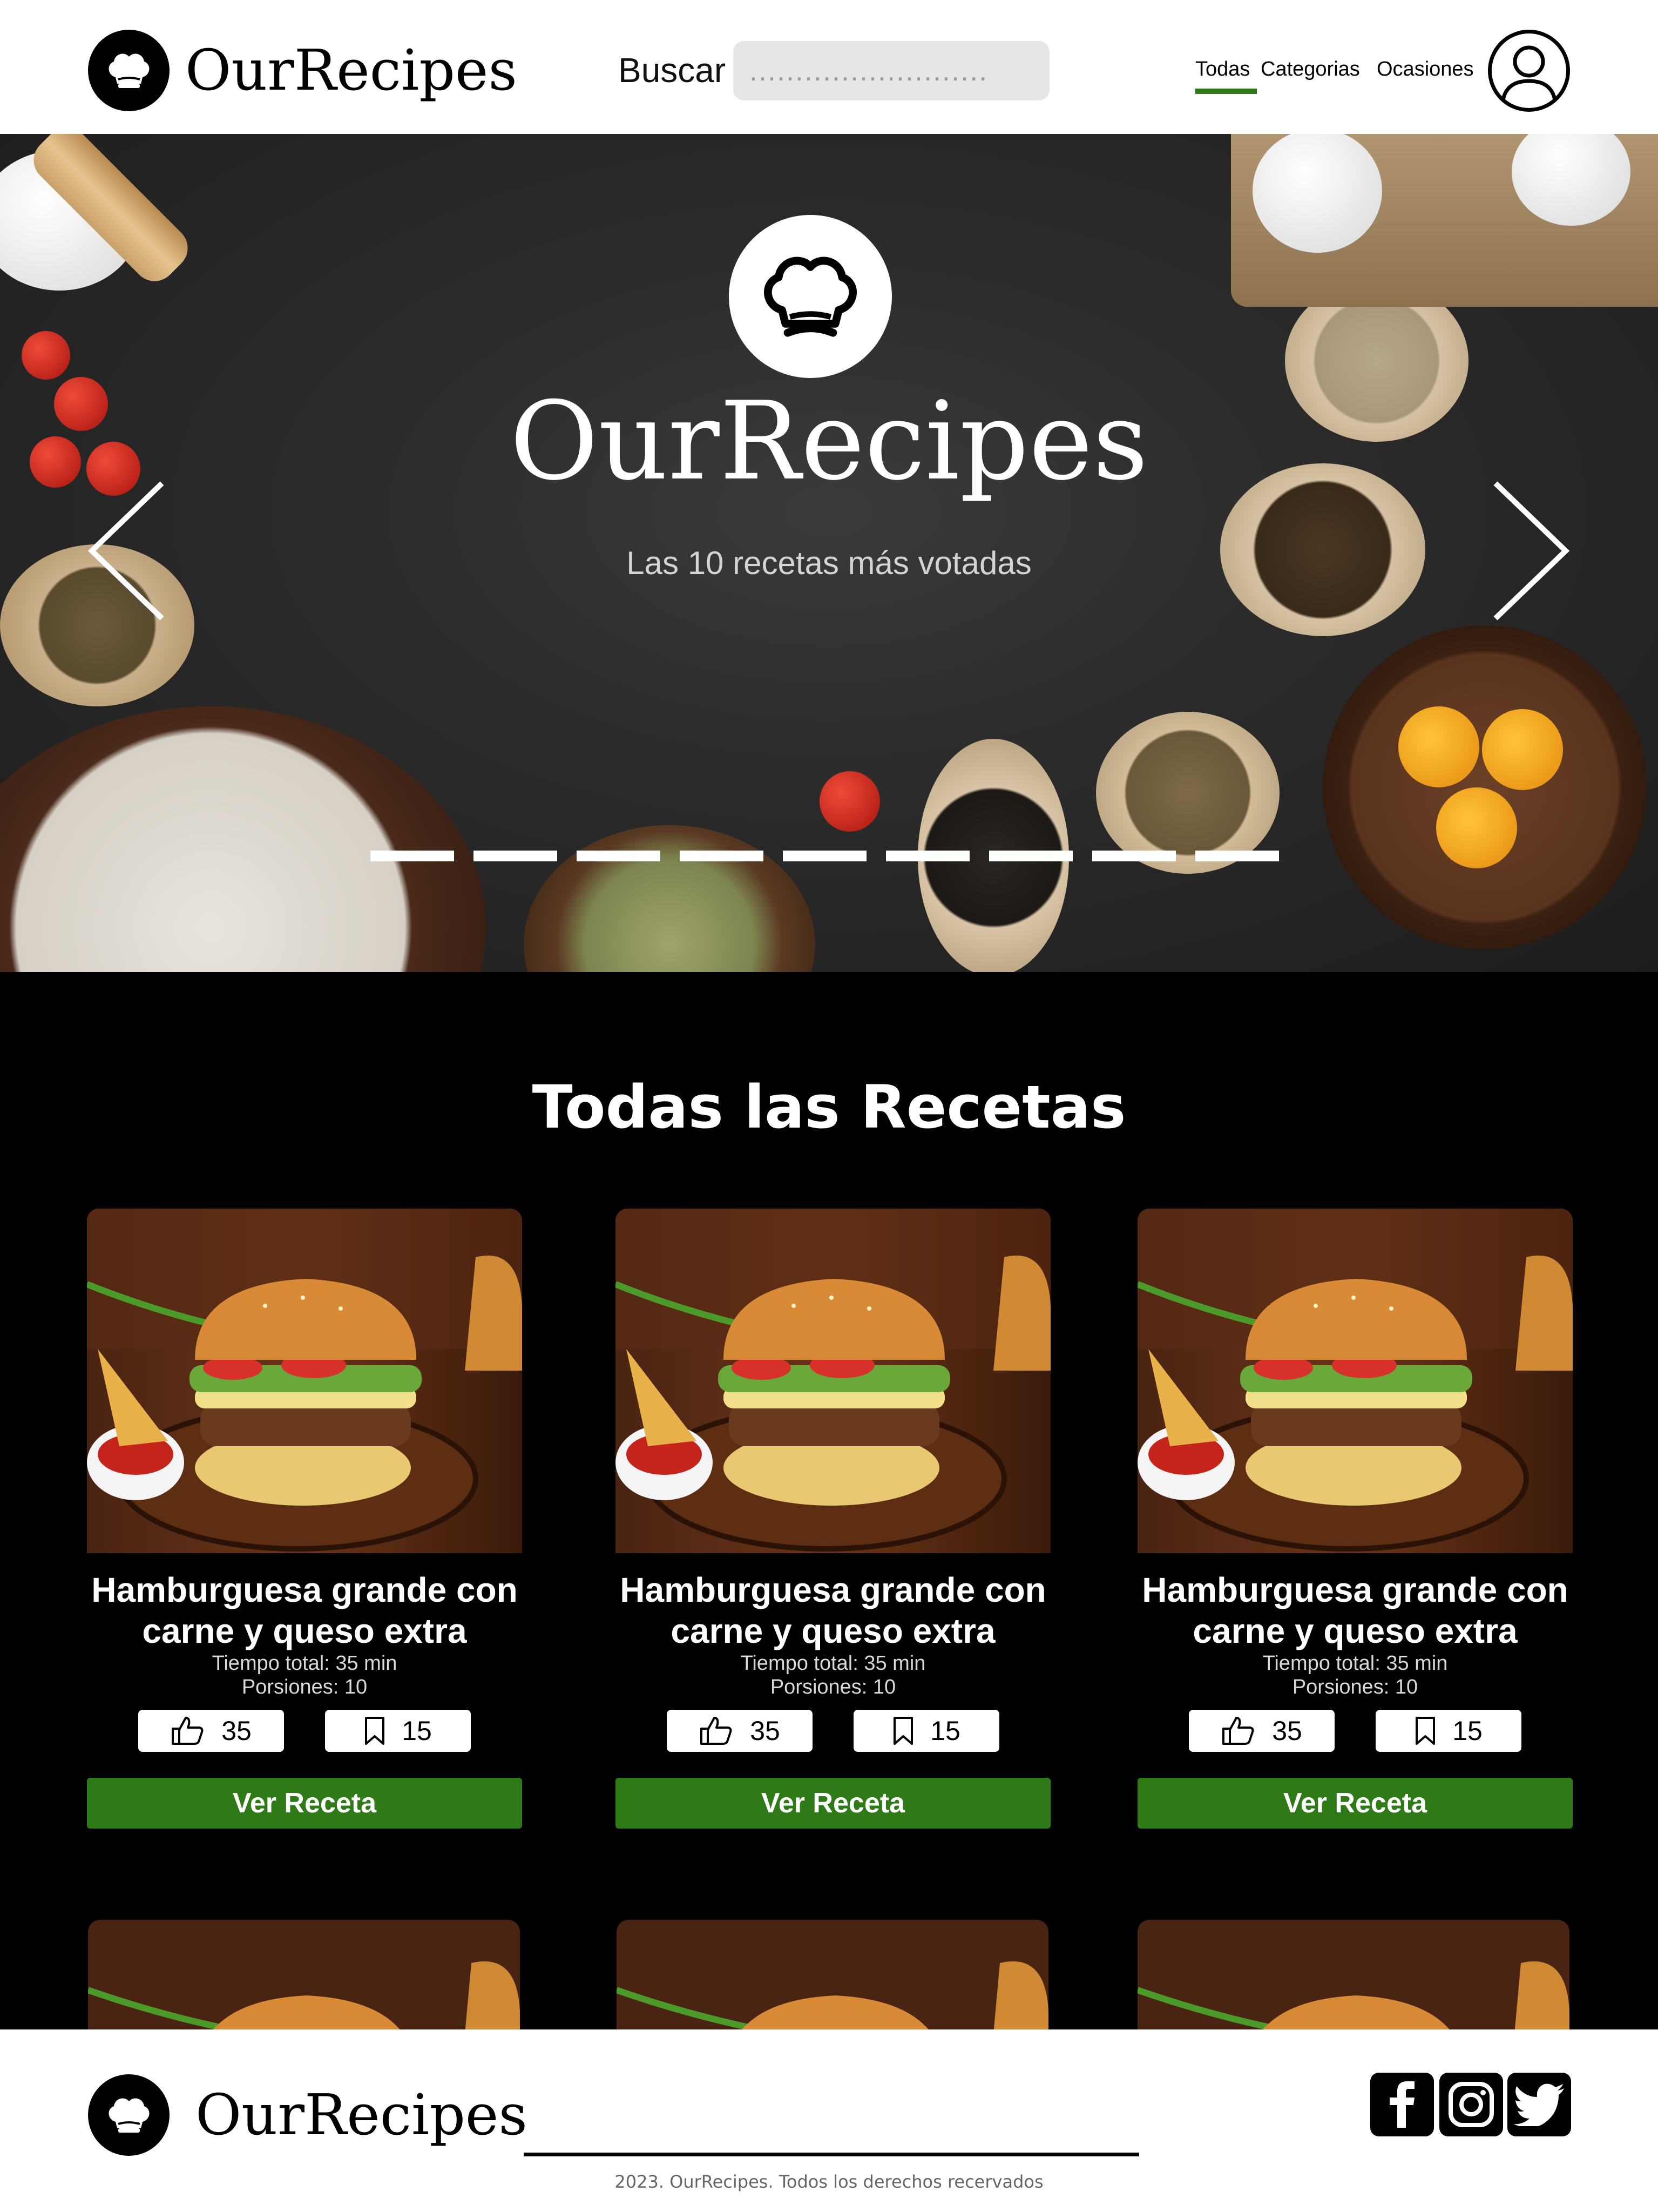 The image size is (1658, 2212). I want to click on tomato-decoration, so click(46, 355).